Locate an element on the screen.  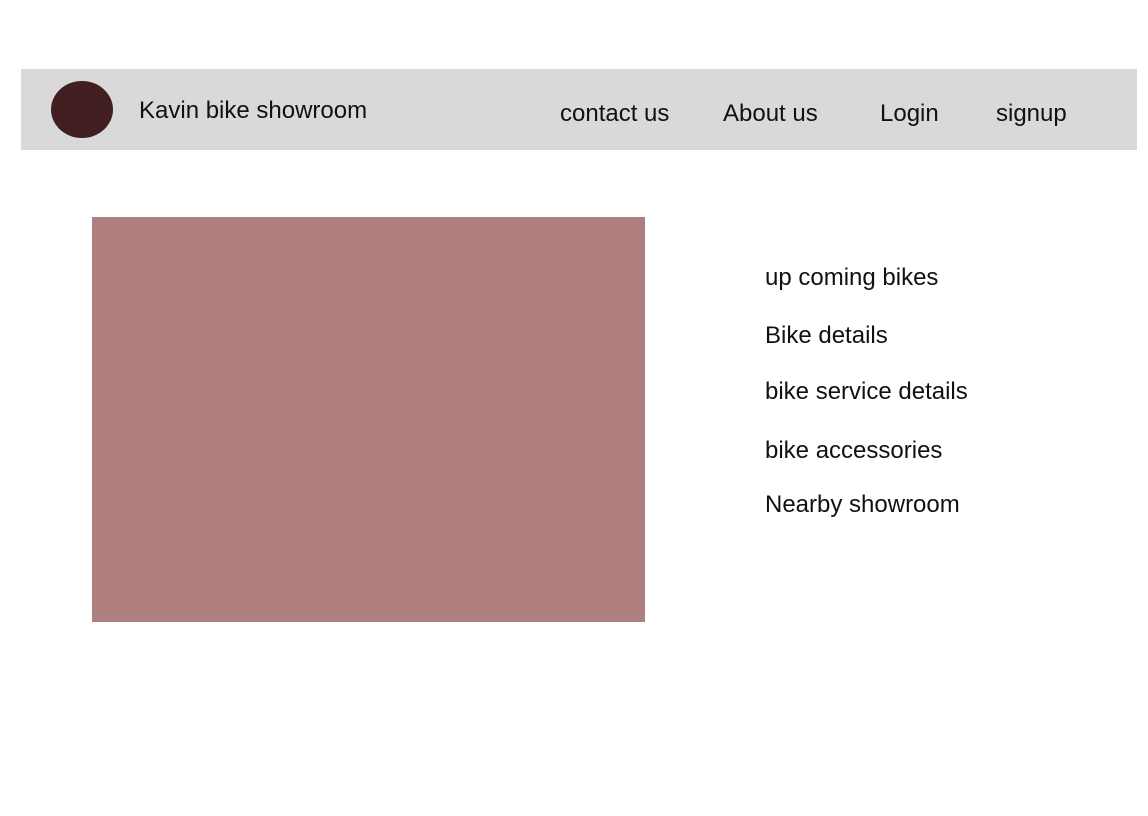
nav-login: Login is located at coordinates (909, 114).